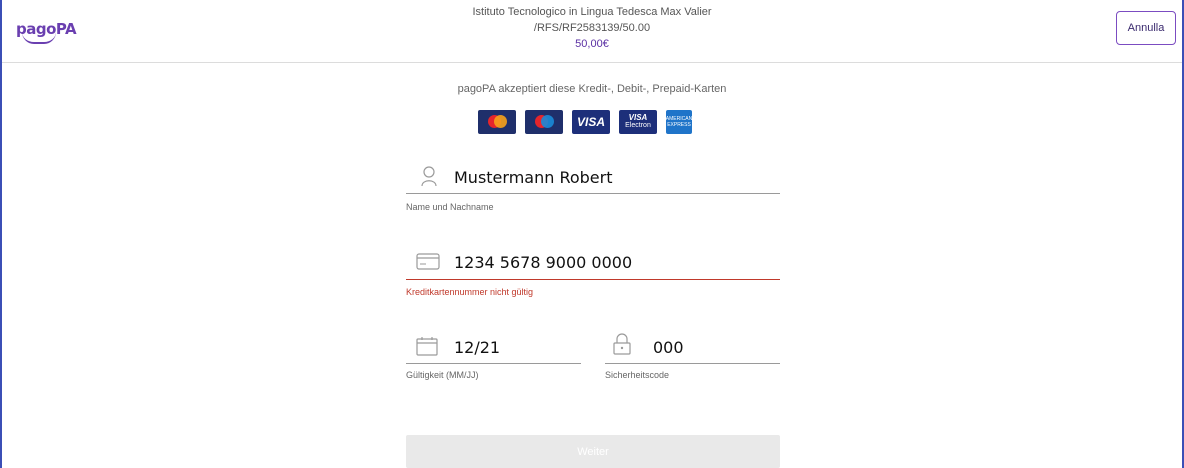  I want to click on name-label: Name und Nachname, so click(450, 207).